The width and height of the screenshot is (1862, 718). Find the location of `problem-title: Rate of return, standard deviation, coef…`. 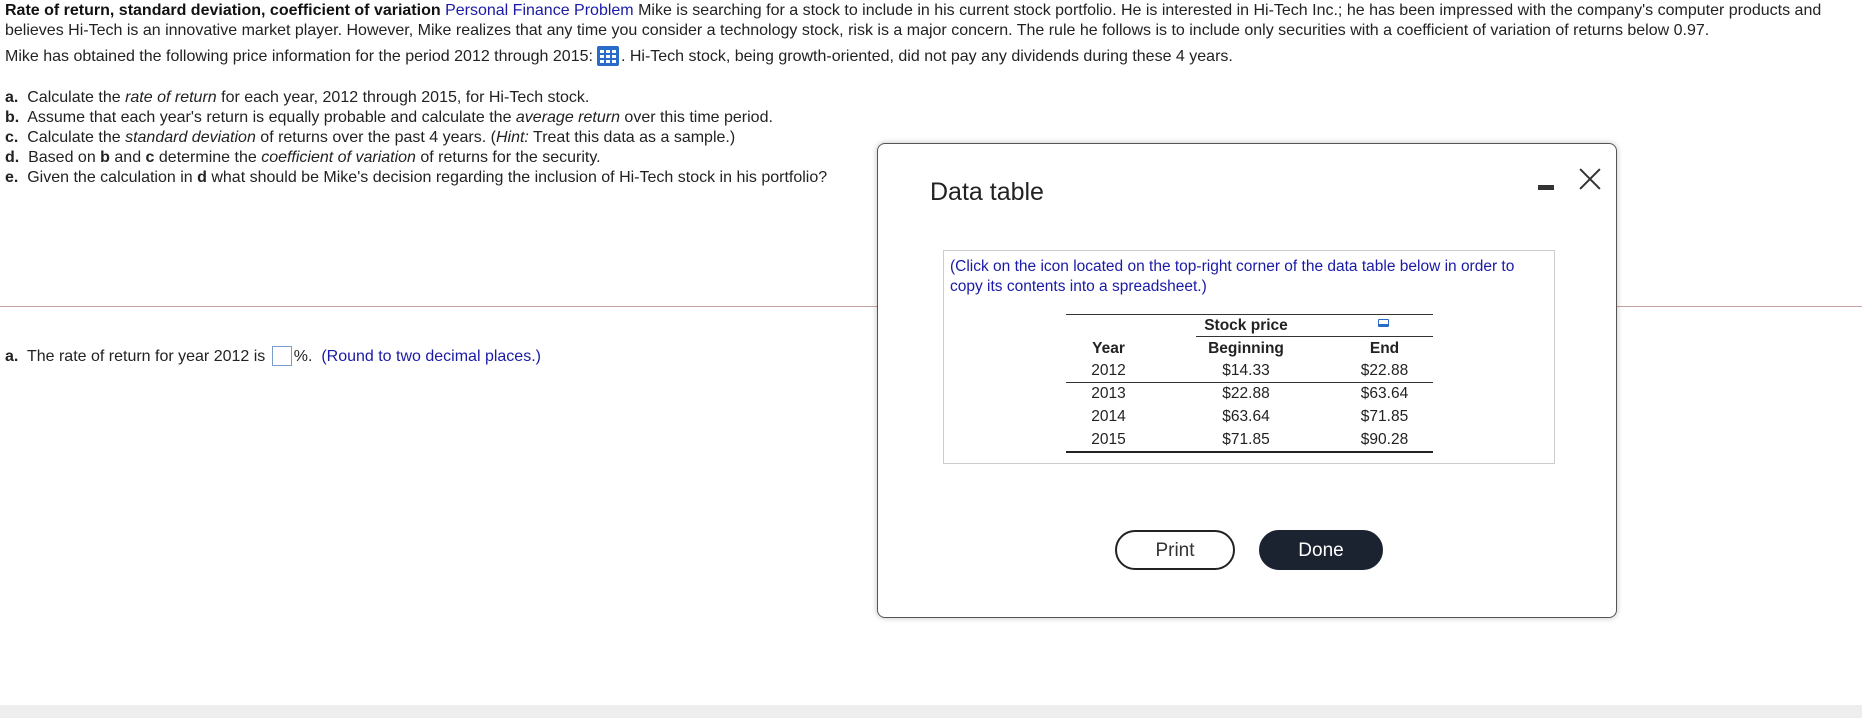

problem-title: Rate of return, standard deviation, coef… is located at coordinates (223, 10).